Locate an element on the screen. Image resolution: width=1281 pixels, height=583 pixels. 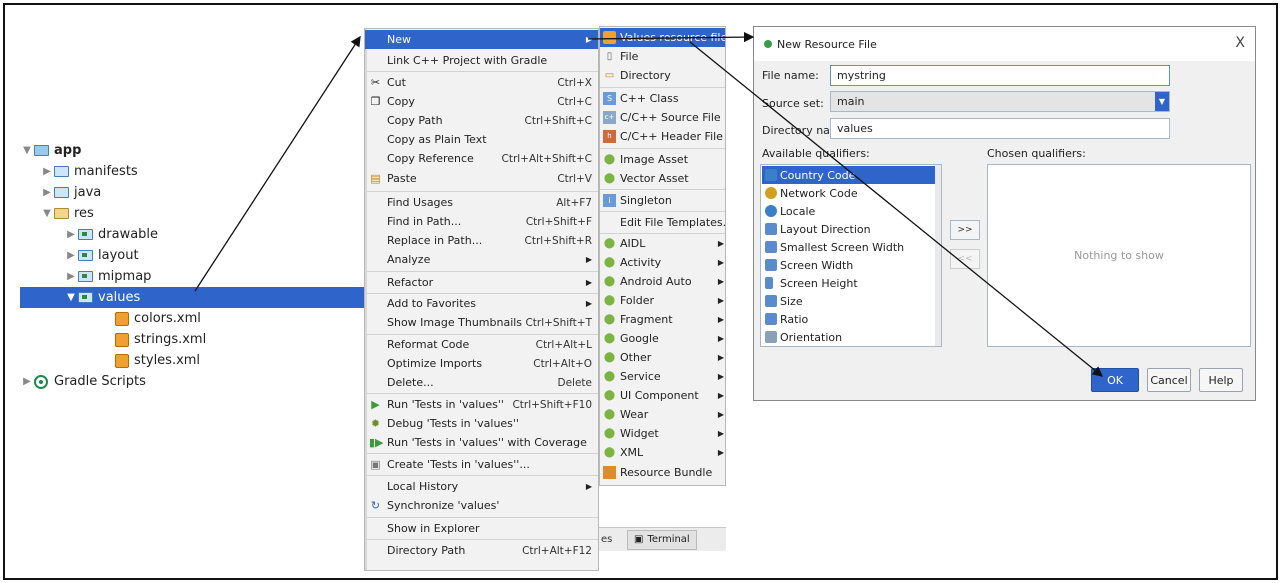
qualifier-screen-height: Screen Height is located at coordinates (848, 283).